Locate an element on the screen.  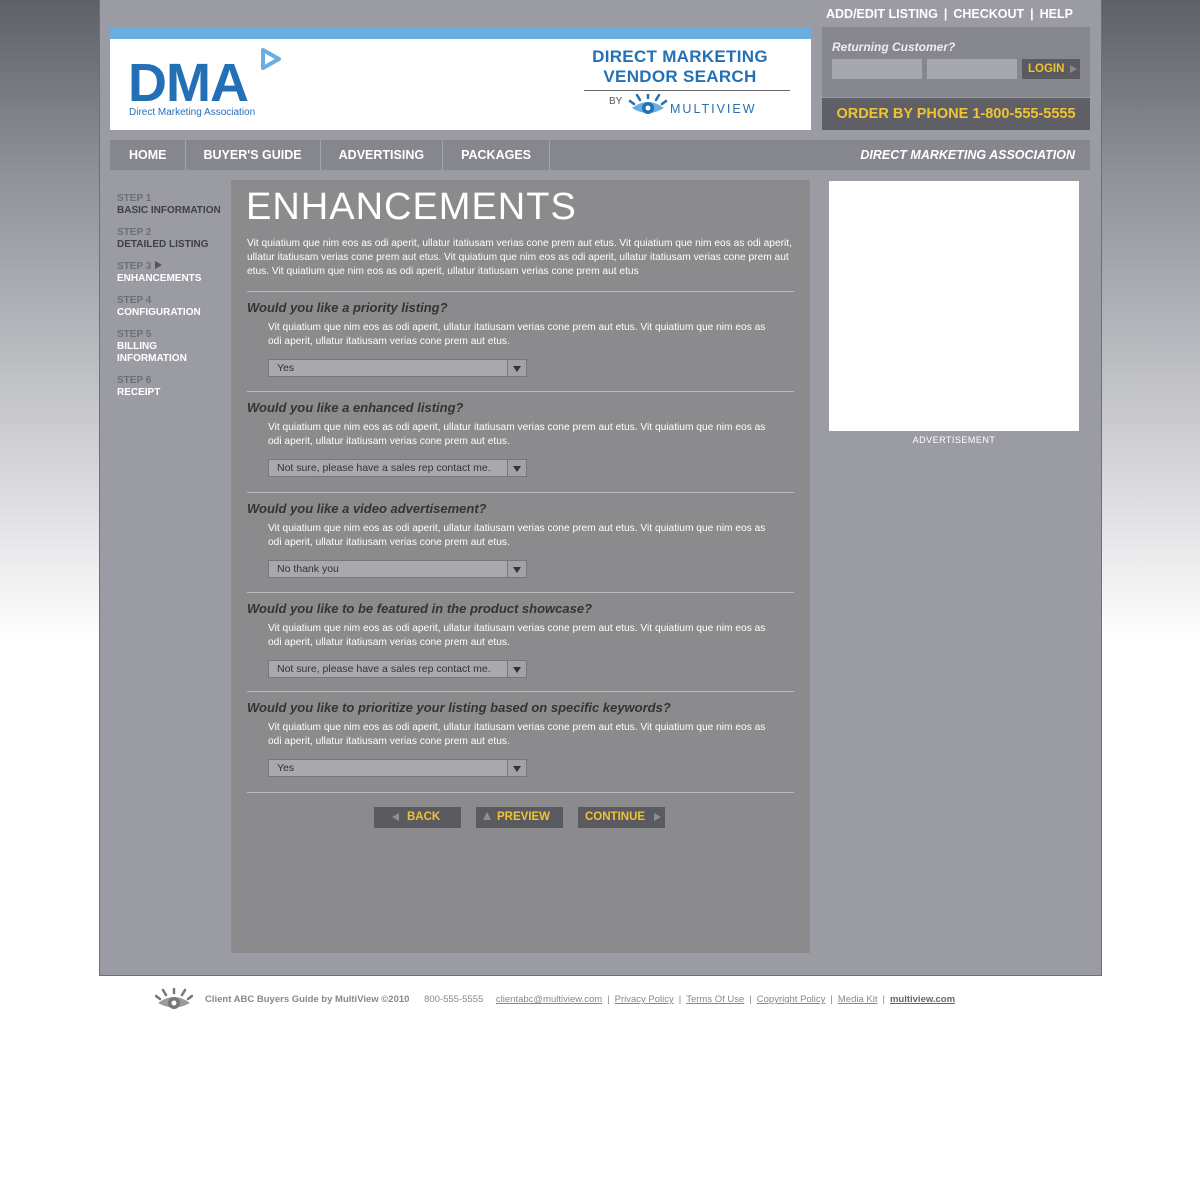
login-button-label: LOGIN is located at coordinates (1046, 69).